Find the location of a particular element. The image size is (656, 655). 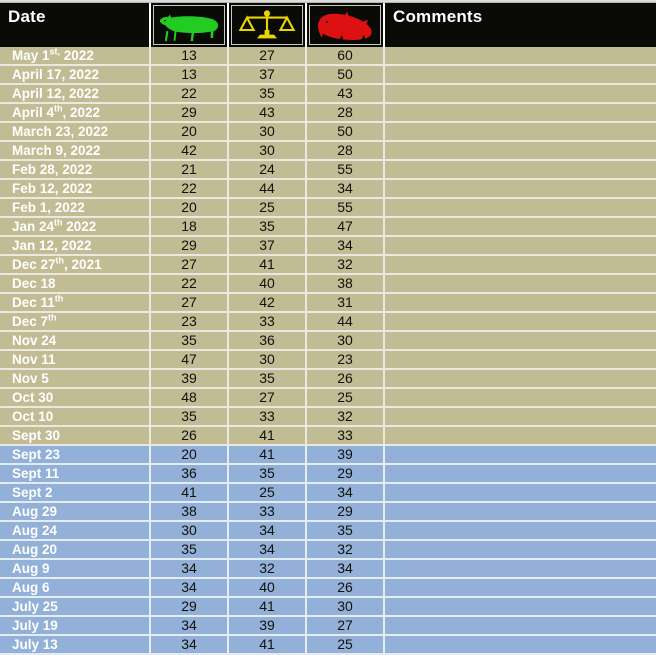

date-main: Dec 7 is located at coordinates (30, 321).